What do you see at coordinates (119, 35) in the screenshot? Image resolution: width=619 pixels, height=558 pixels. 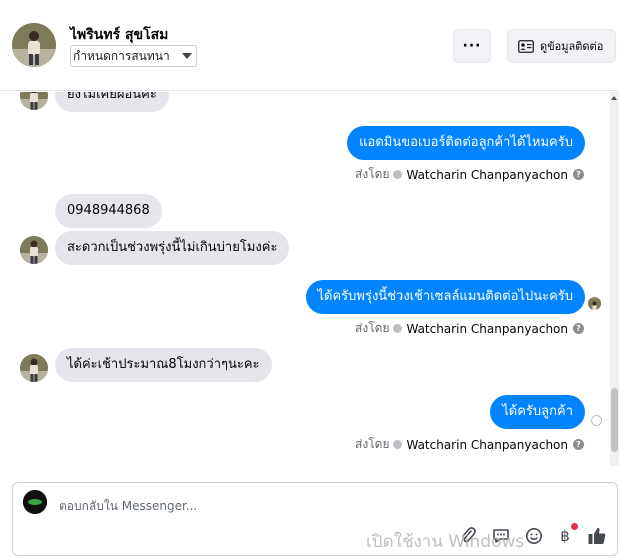 I see `contact-name: ไพรินทร์ สุขโสม` at bounding box center [119, 35].